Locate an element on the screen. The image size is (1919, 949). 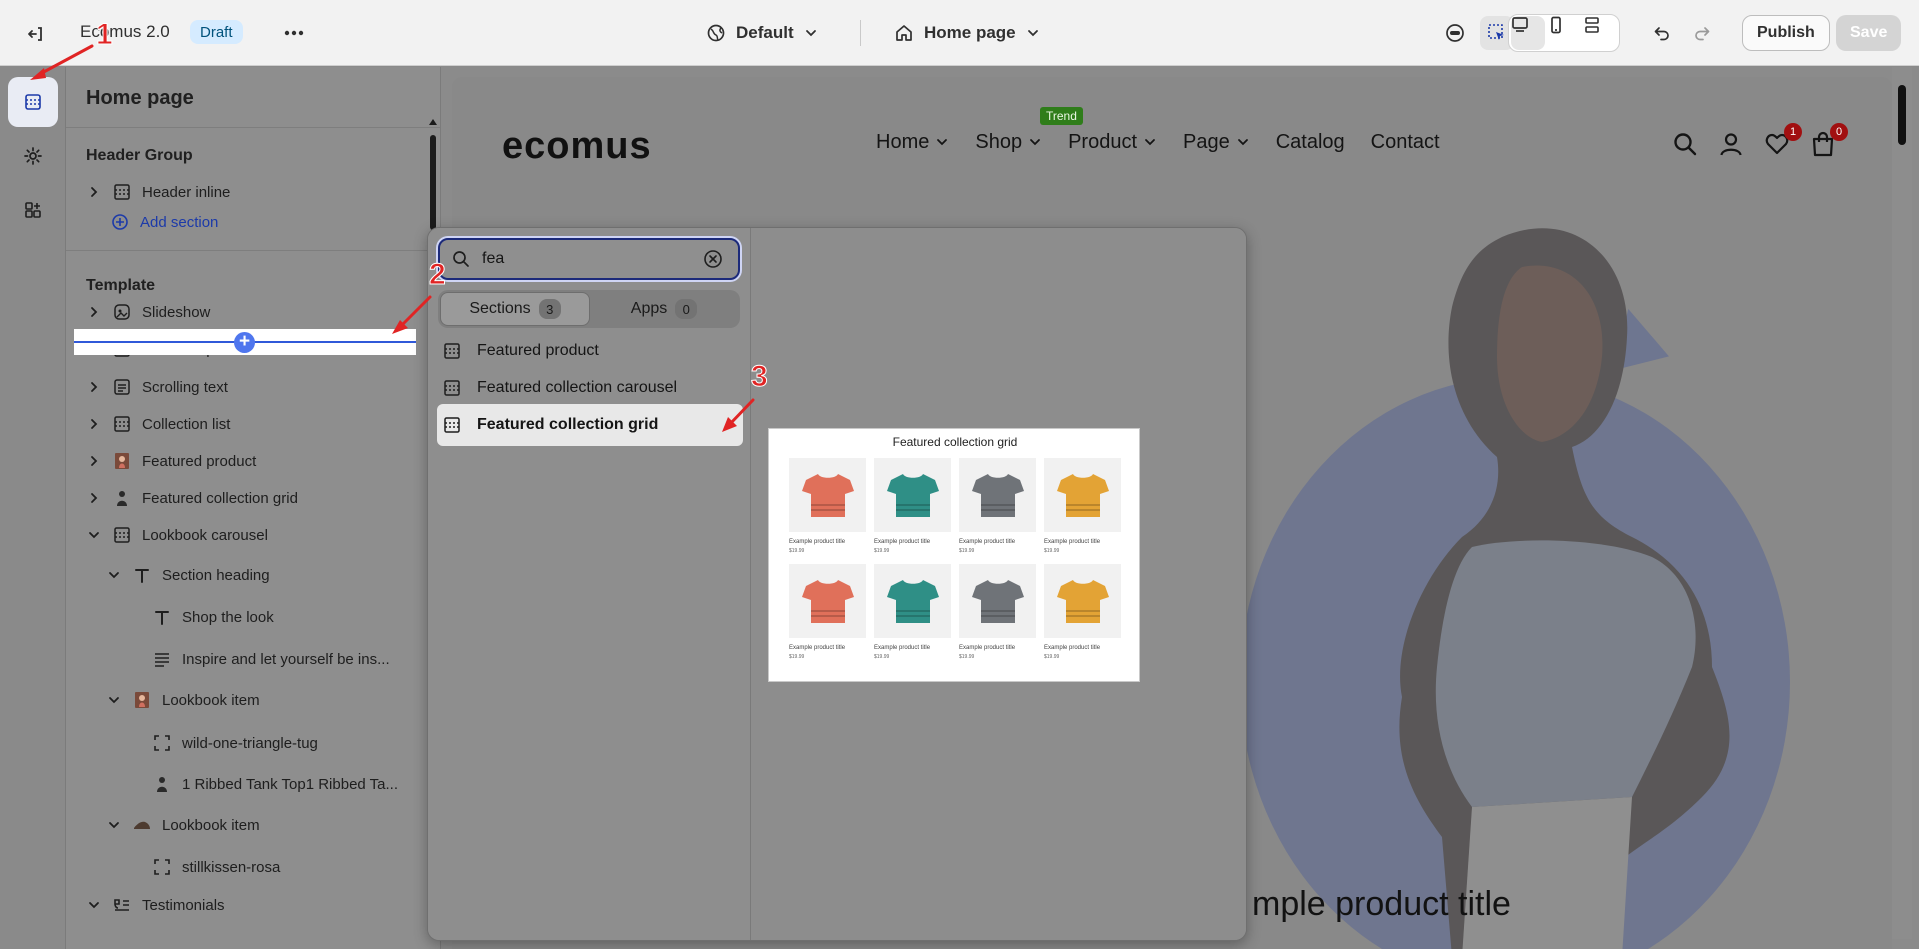
trend-badge: Trend is located at coordinates (1061, 116).